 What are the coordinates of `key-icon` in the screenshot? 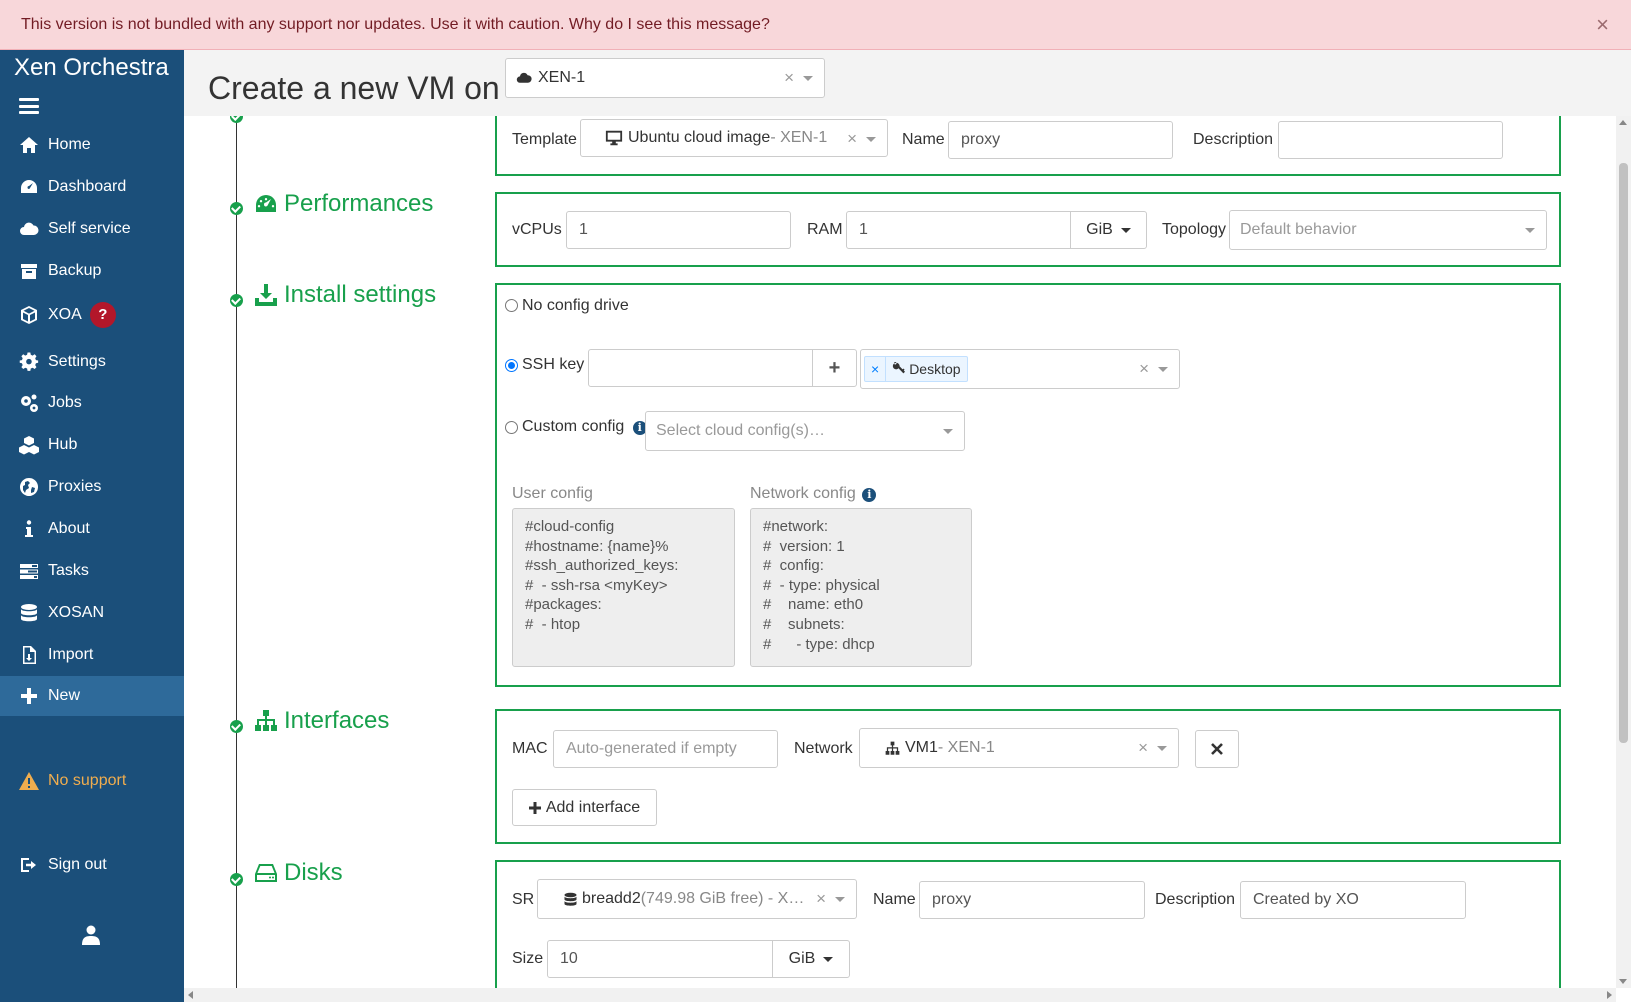 It's located at (899, 368).